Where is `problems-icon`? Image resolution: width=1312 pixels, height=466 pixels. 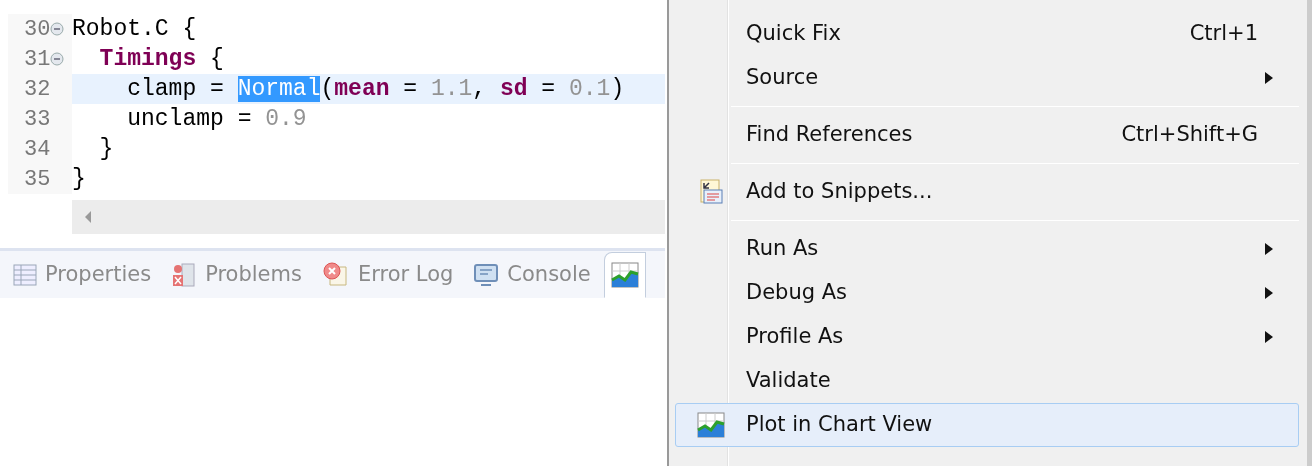 problems-icon is located at coordinates (184, 274).